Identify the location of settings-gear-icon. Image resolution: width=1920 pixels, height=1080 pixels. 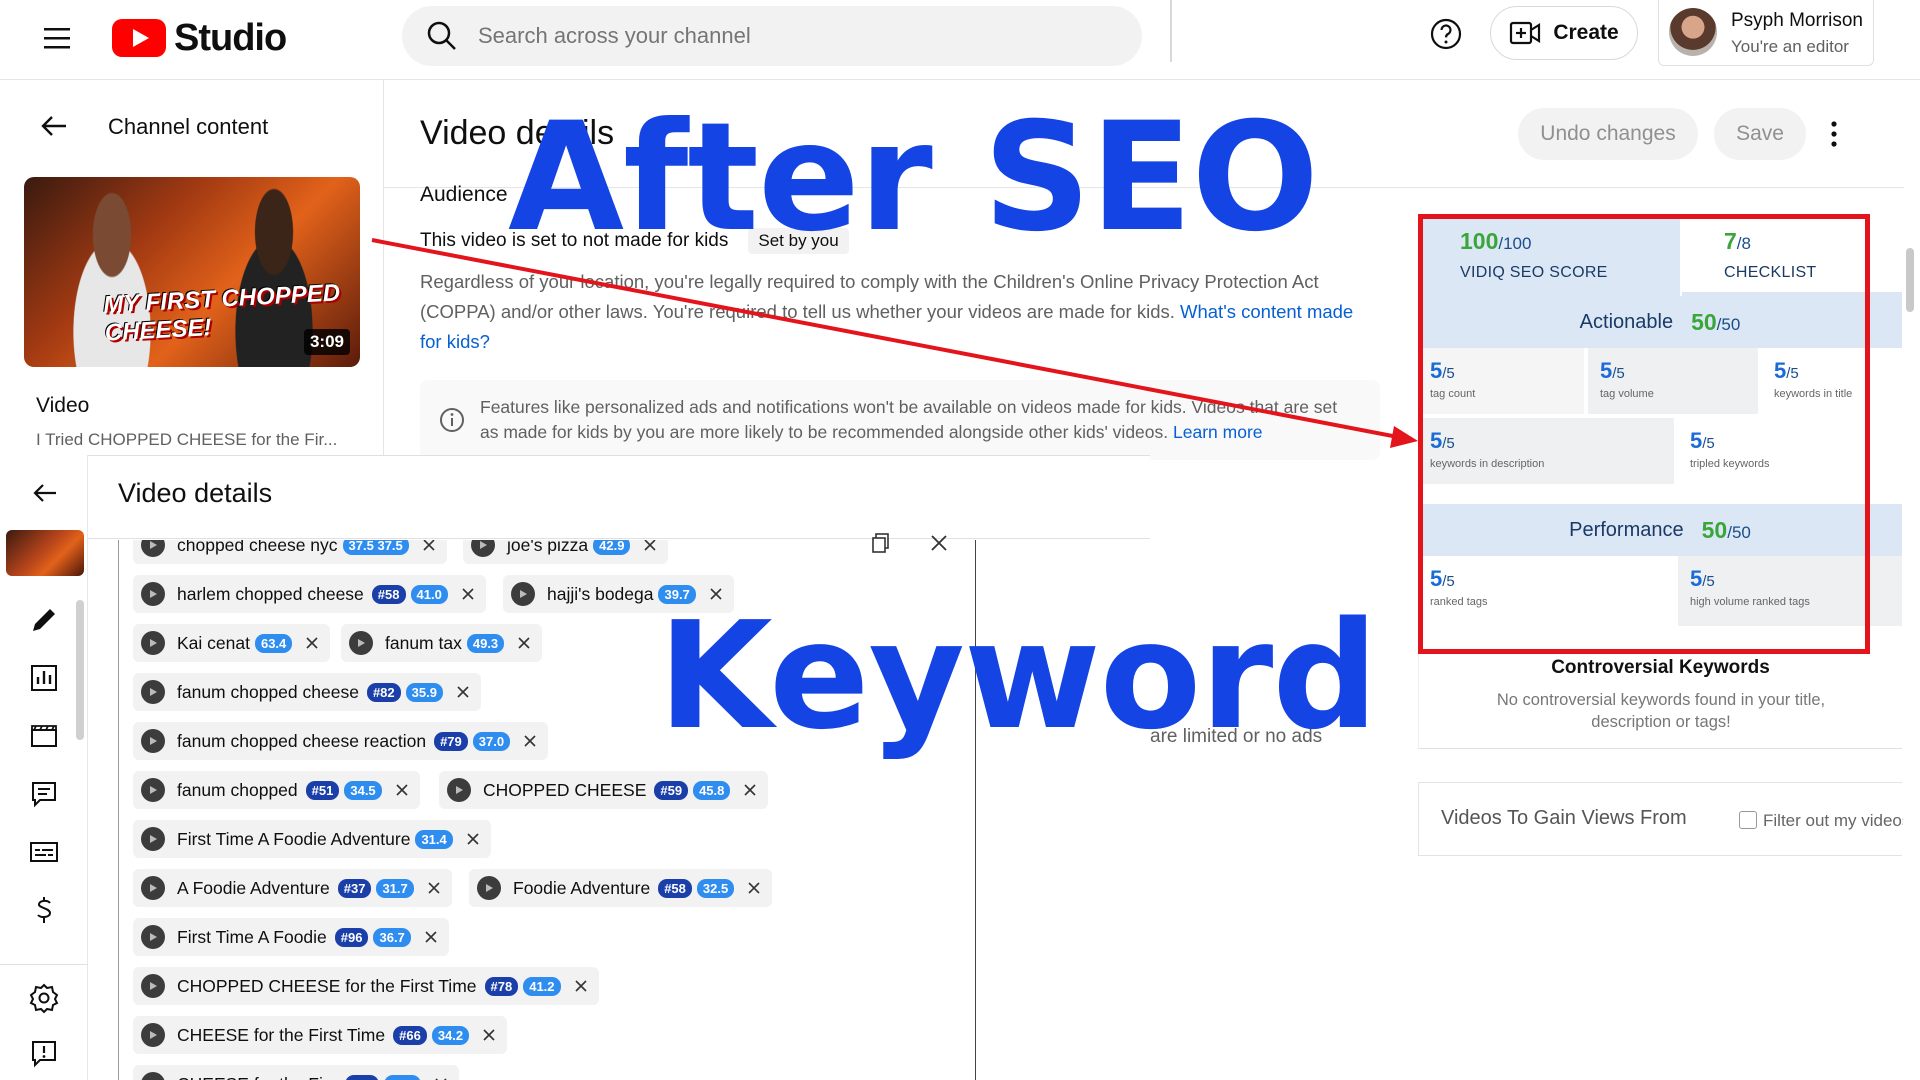
(44, 998).